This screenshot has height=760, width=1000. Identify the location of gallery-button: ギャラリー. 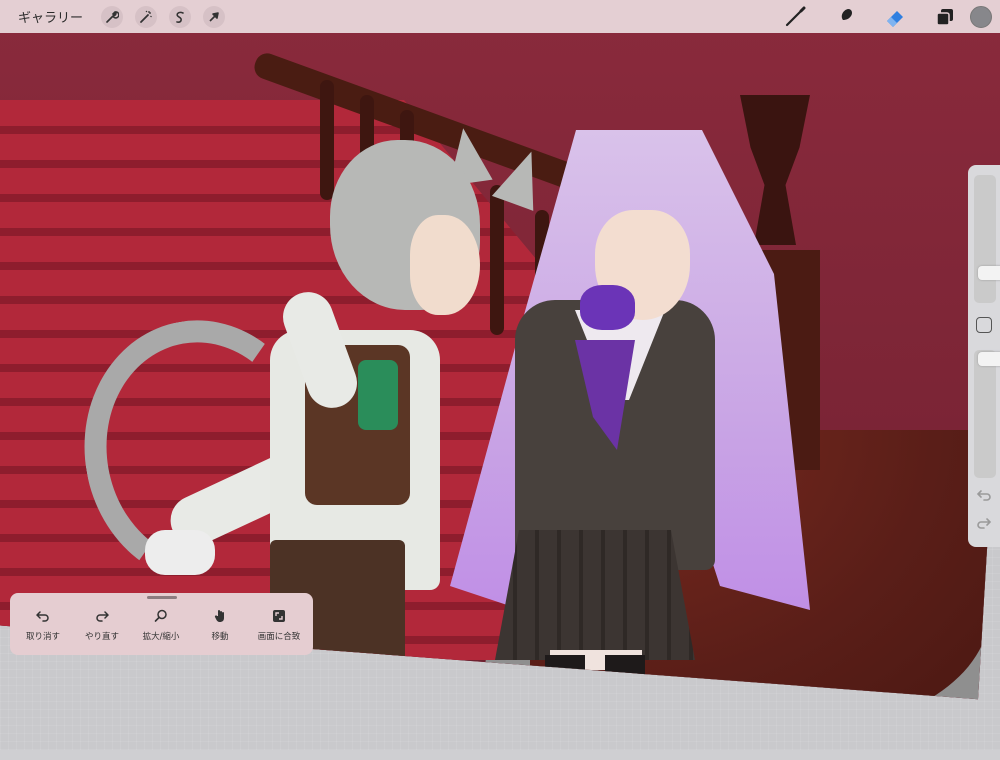
(50, 16).